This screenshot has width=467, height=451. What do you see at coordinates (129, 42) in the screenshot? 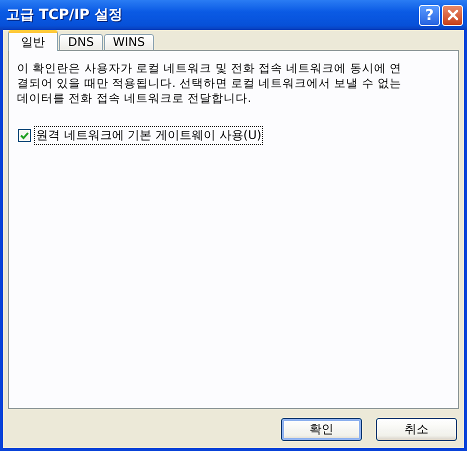
I see `tab: WINS` at bounding box center [129, 42].